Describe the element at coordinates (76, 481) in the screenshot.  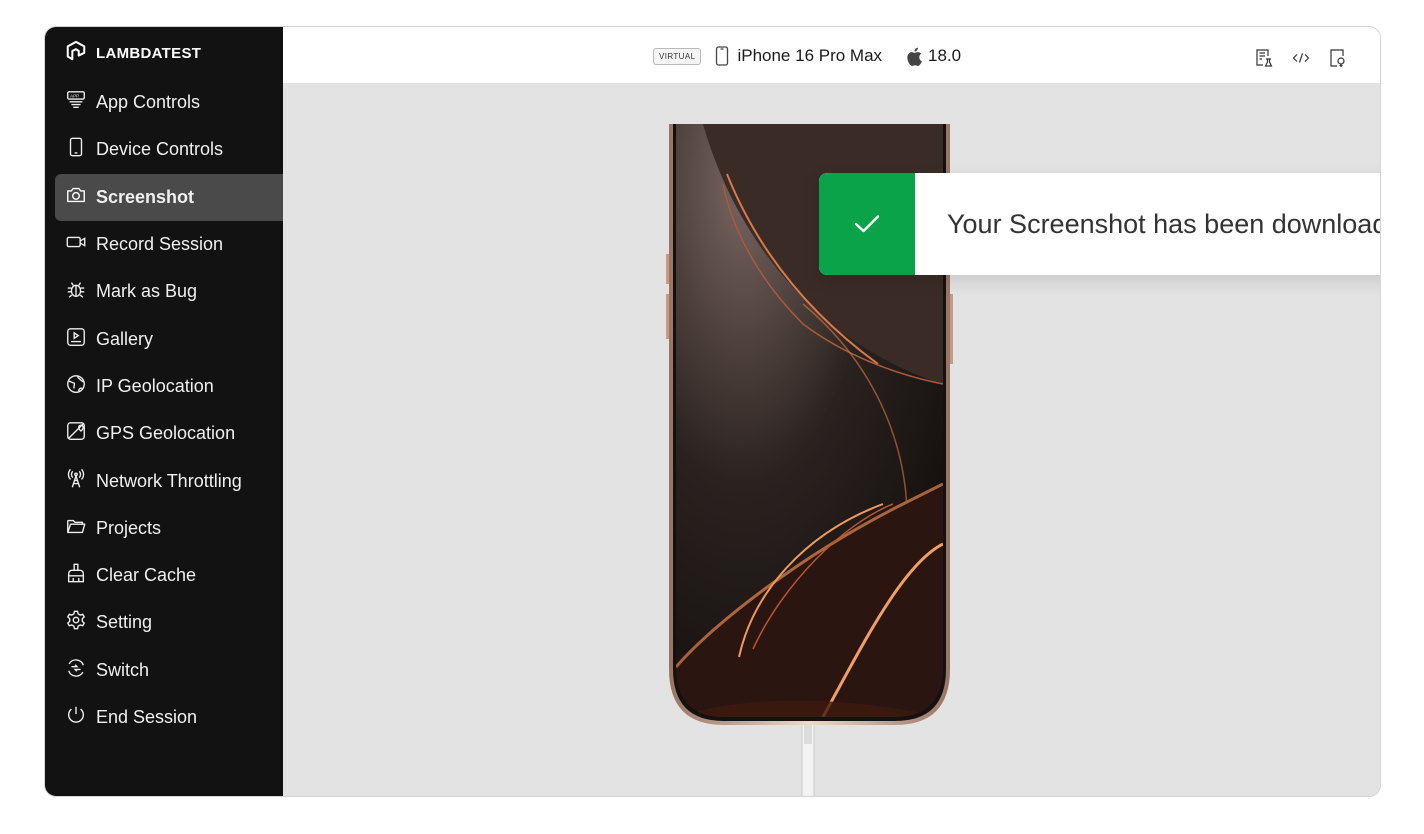
I see `antenna-icon` at that location.